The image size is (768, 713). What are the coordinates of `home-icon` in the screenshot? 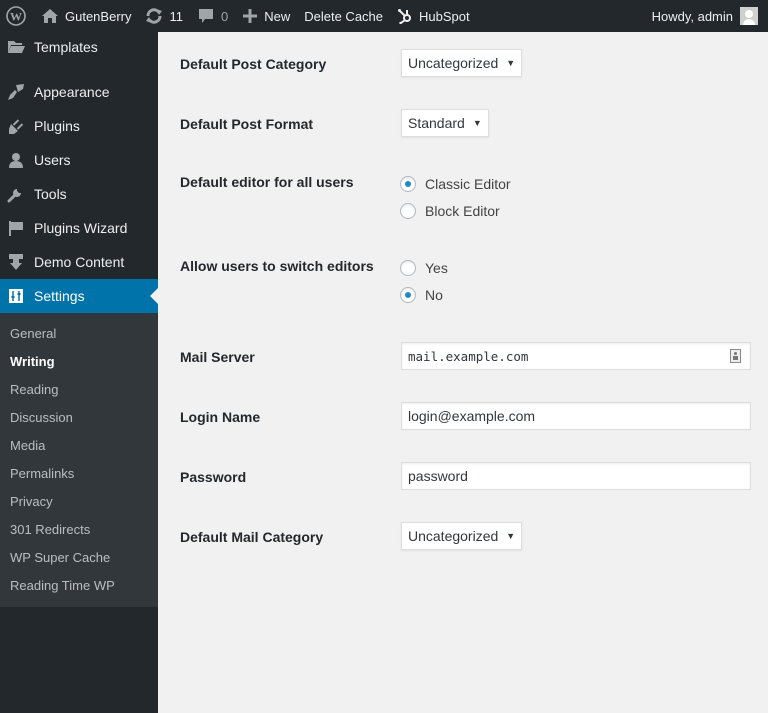 It's located at (50, 16).